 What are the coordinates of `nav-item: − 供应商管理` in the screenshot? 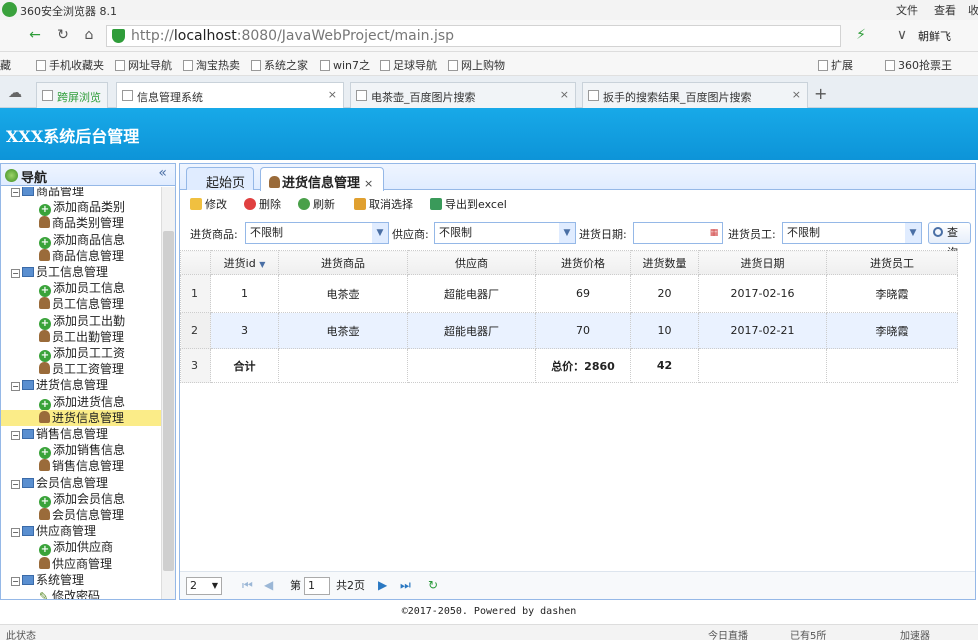 It's located at (81, 531).